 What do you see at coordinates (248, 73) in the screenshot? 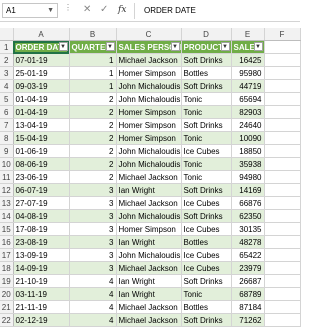
I see `table-cell: 95980` at bounding box center [248, 73].